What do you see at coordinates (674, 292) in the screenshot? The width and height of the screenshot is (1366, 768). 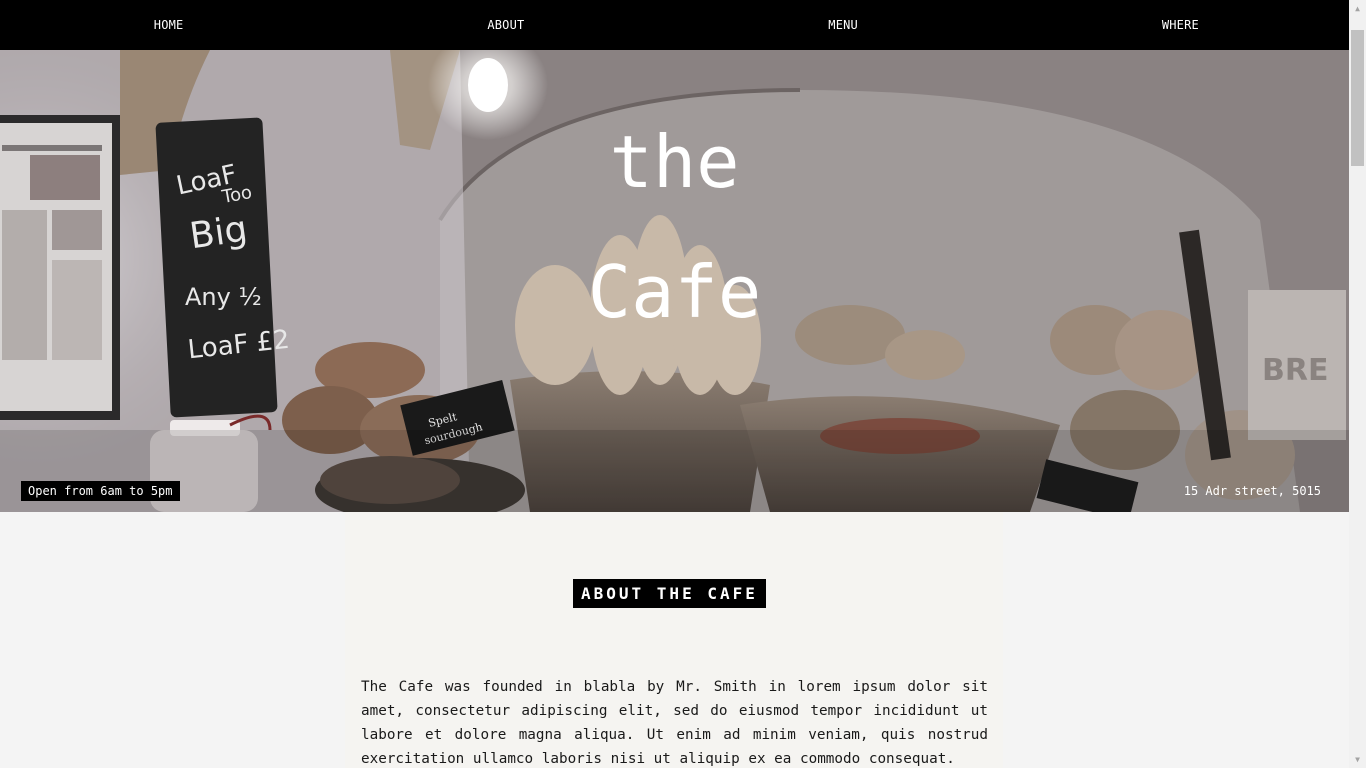 I see `hero-title-cafe: Cafe` at bounding box center [674, 292].